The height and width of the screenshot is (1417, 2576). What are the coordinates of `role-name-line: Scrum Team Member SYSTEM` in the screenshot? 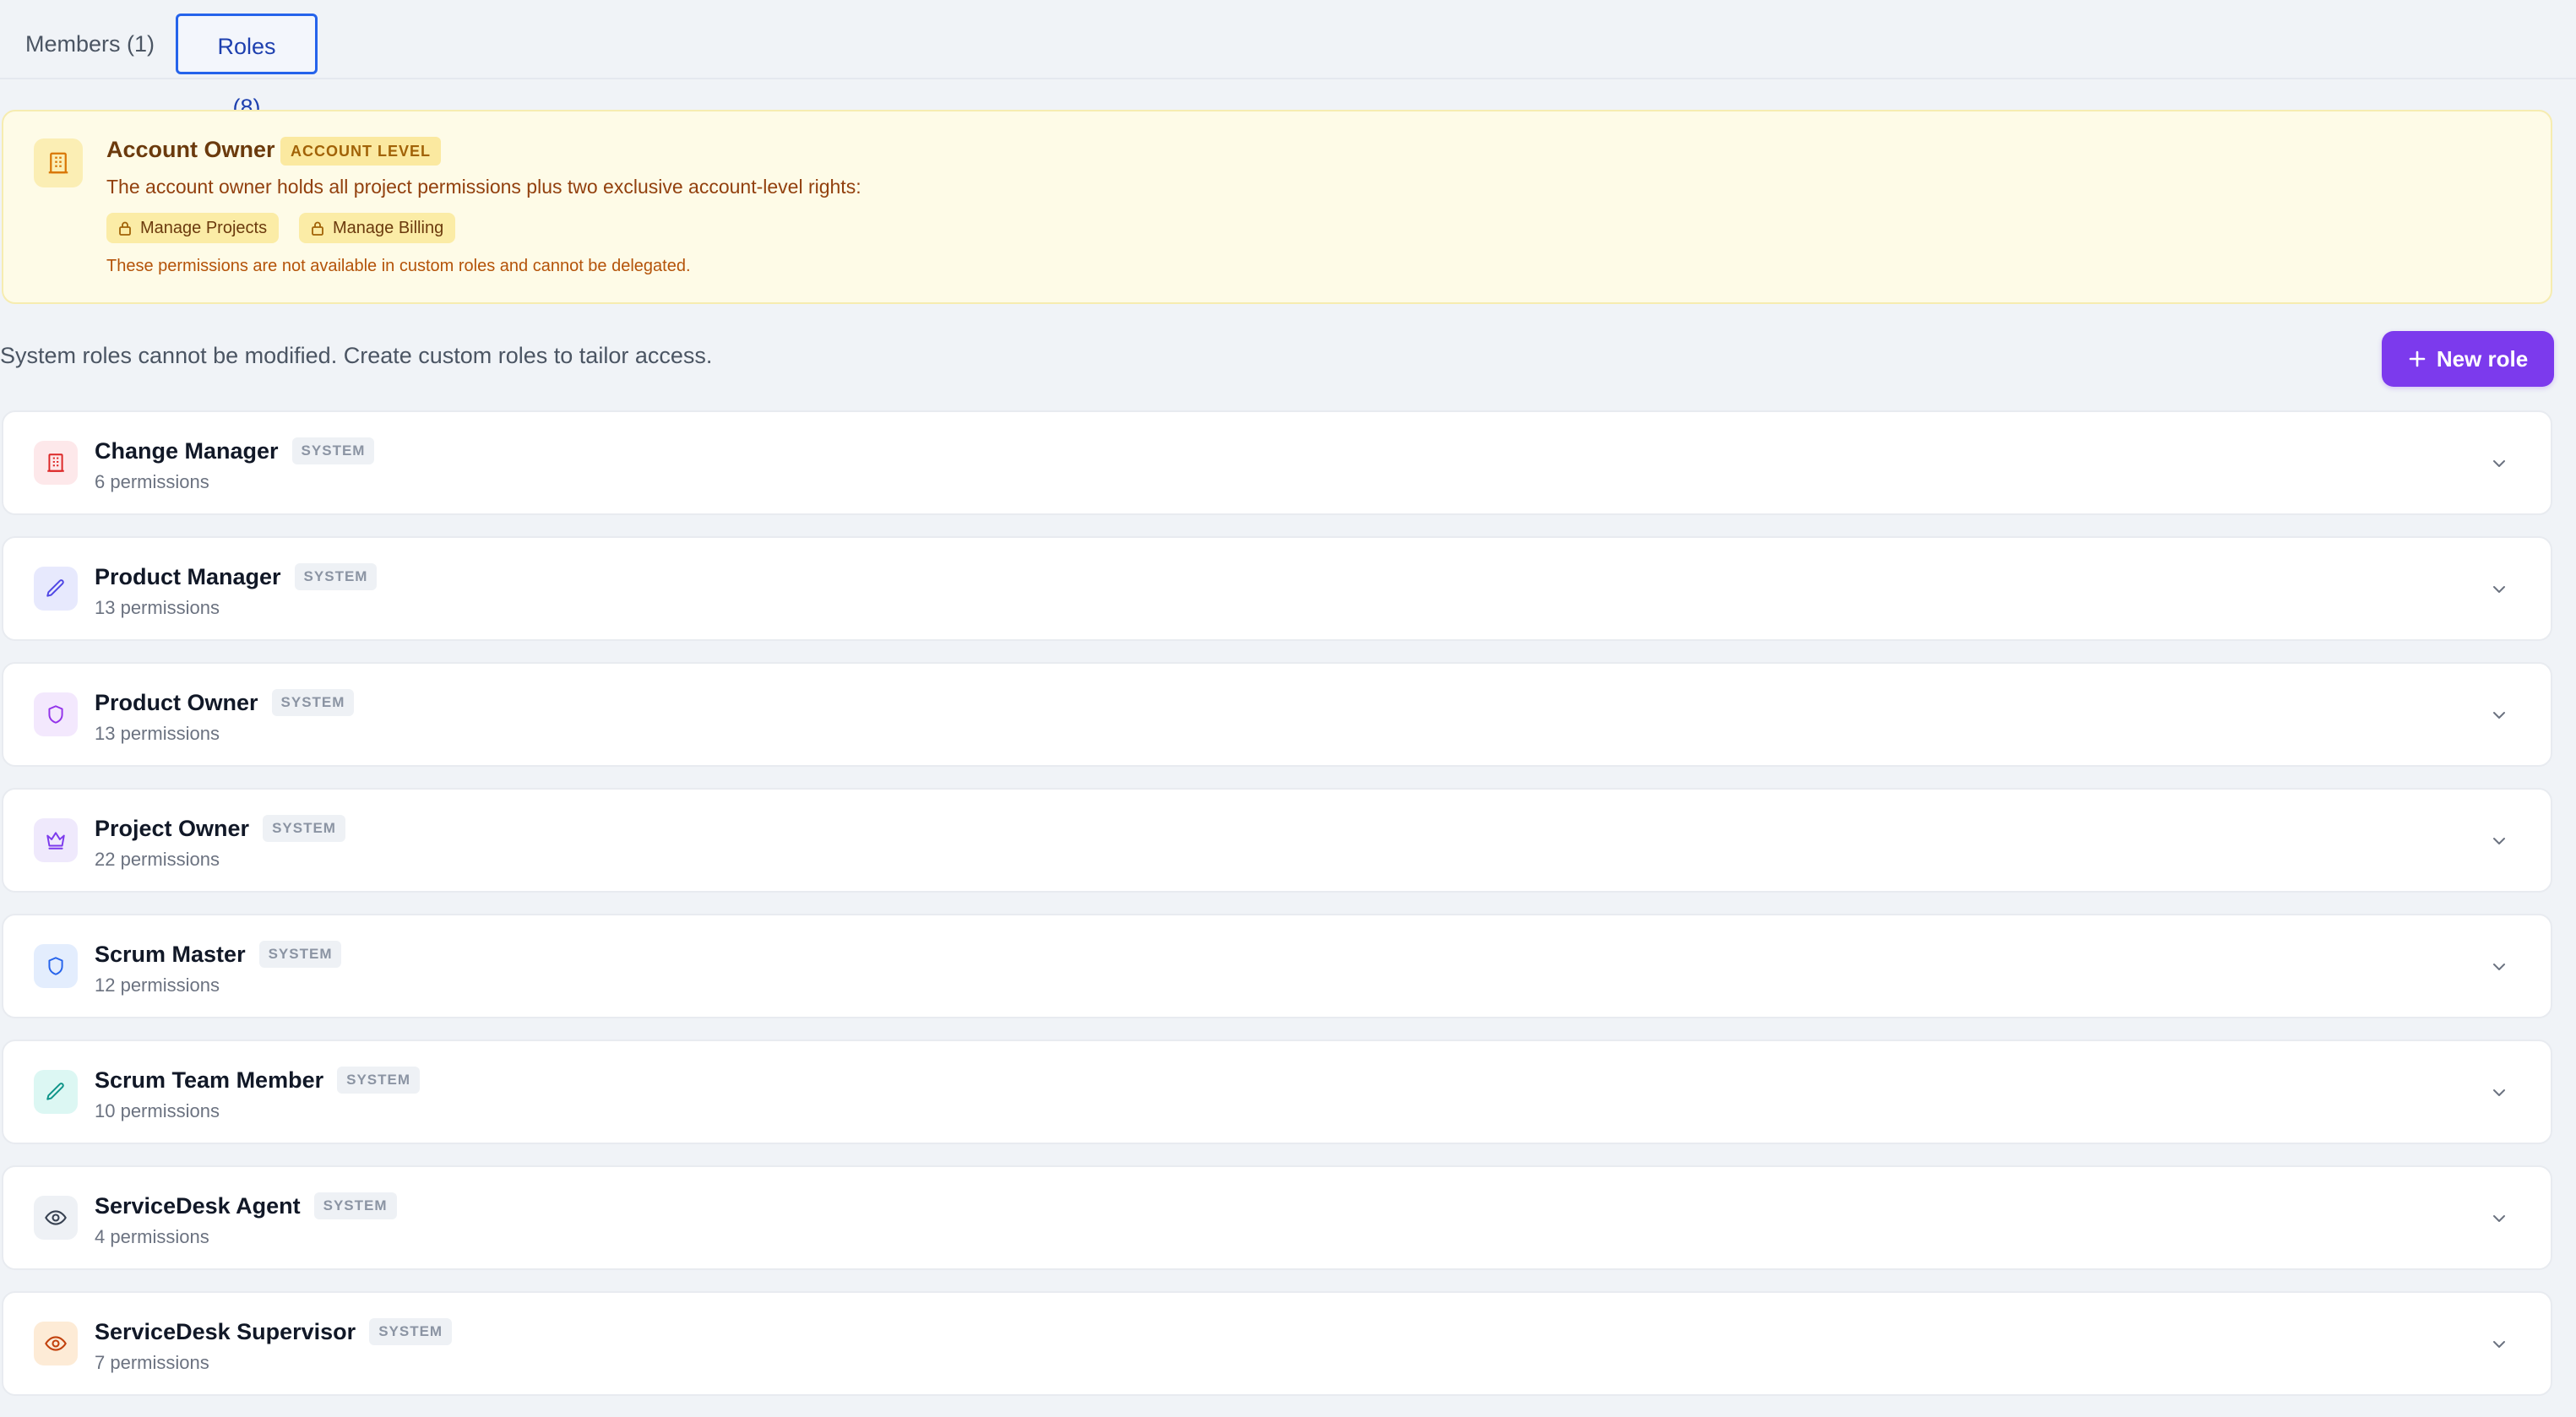 It's located at (258, 1080).